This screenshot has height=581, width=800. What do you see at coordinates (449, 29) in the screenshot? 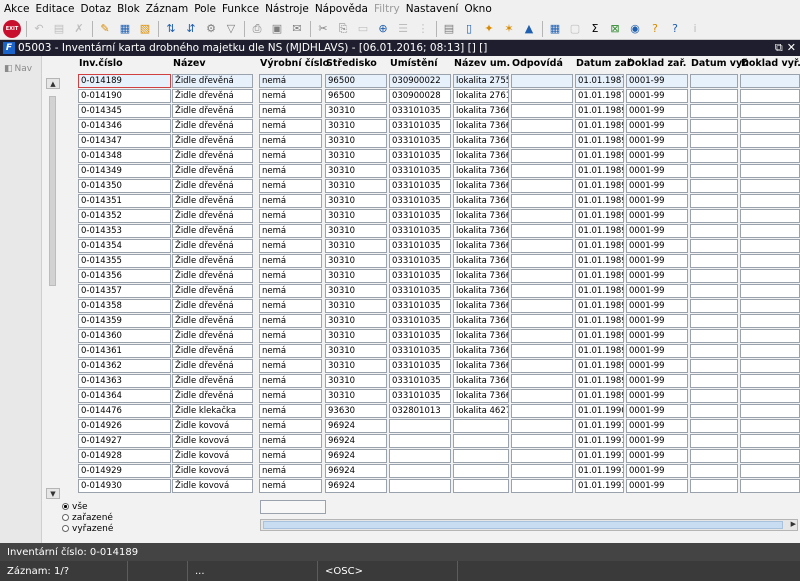
I see `export-icon: ▤` at bounding box center [449, 29].